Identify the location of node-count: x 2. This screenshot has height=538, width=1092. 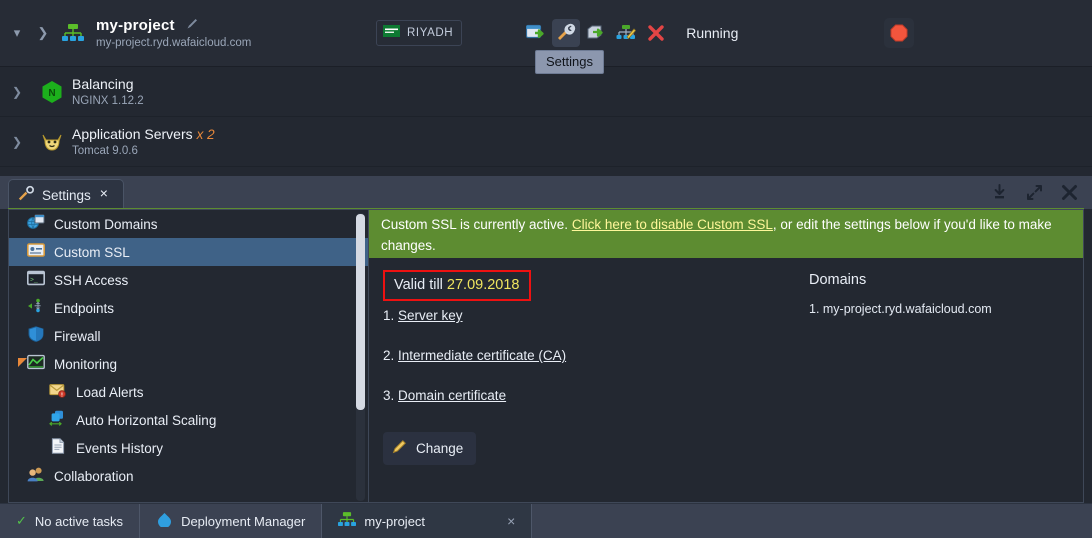
(205, 134).